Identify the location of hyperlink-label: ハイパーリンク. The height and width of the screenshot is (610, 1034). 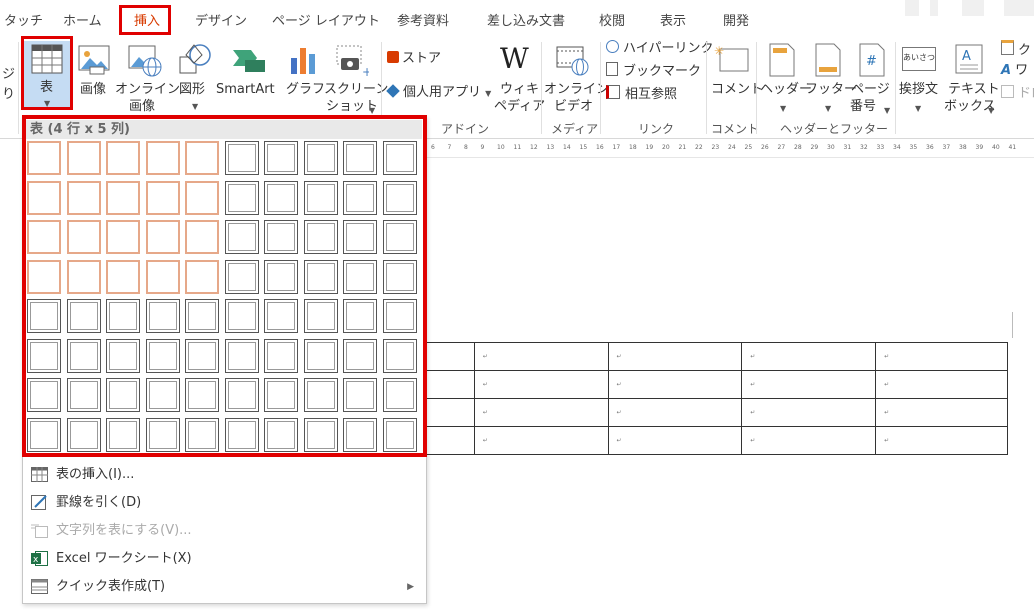
(668, 48).